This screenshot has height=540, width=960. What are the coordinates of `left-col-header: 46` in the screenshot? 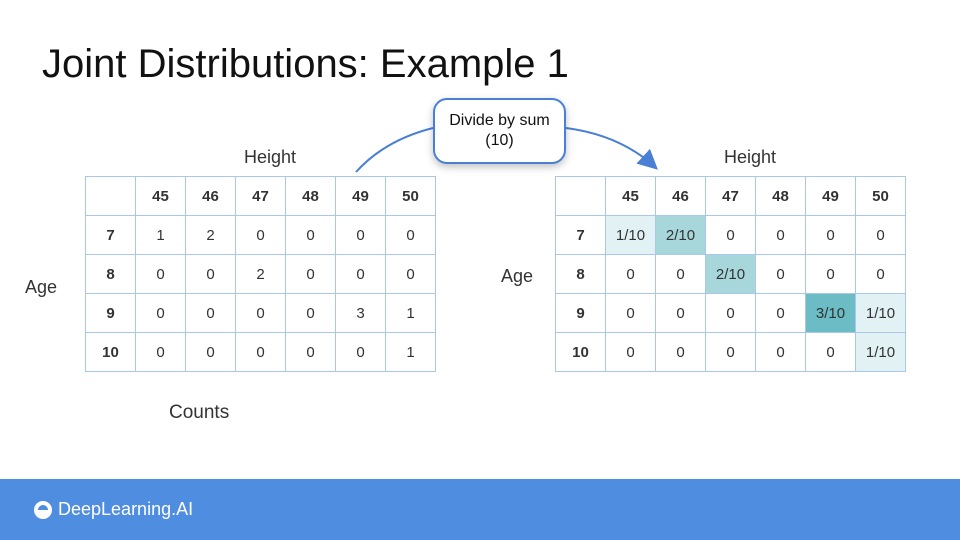 It's located at (210, 196).